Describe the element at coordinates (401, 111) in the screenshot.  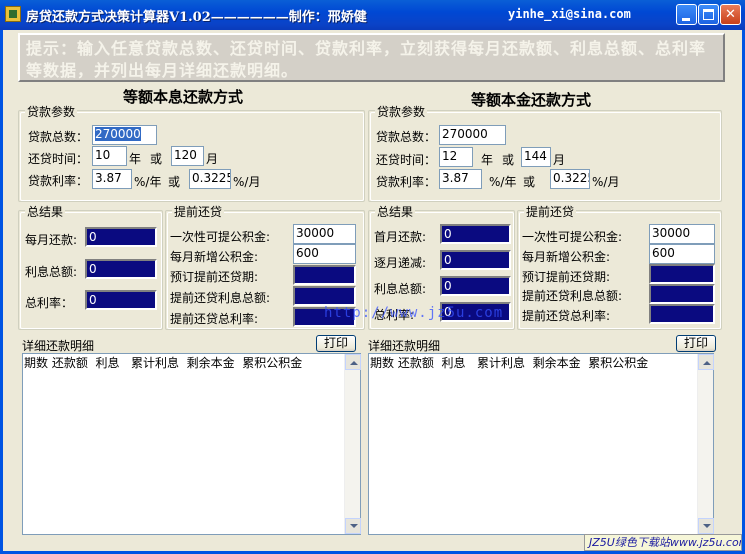
I see `right-params-caption: 贷款参数` at that location.